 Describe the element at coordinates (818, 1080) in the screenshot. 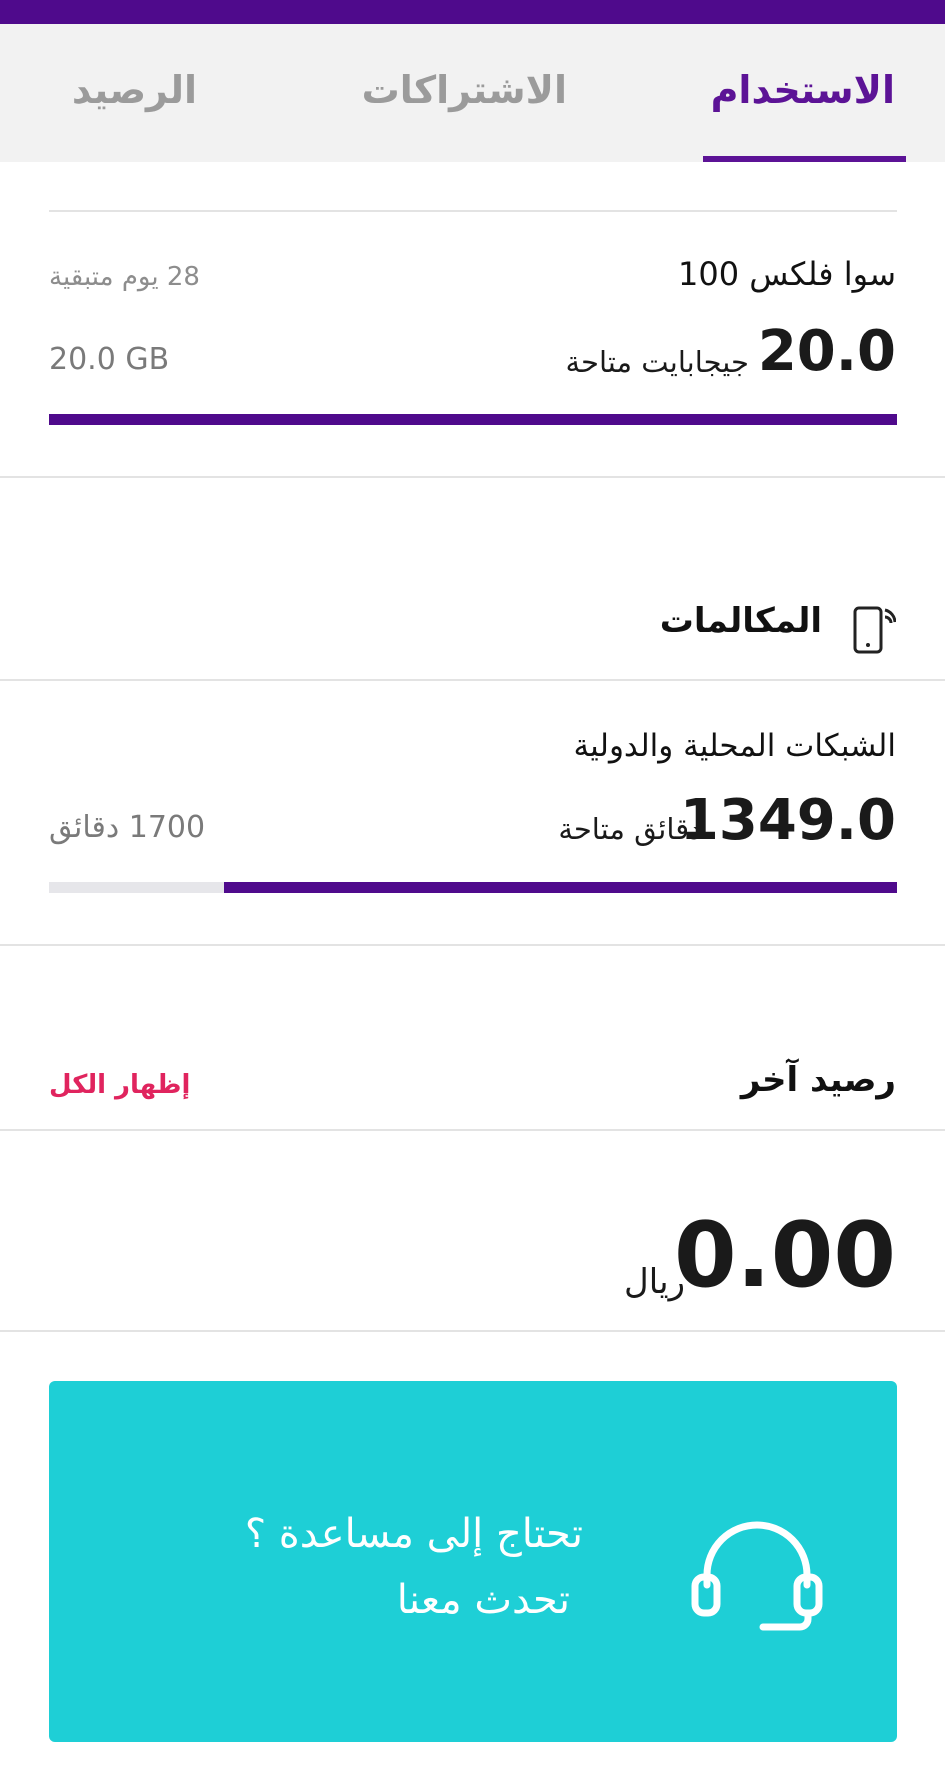

I see `other-balance-title: رصيد آخر` at that location.